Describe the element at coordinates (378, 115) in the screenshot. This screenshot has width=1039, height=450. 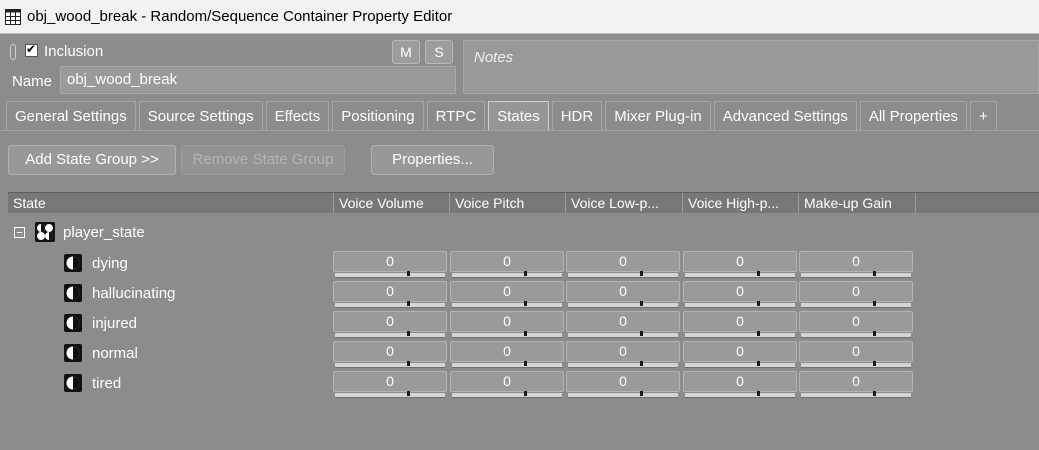
I see `tab-positioning: Positioning` at that location.